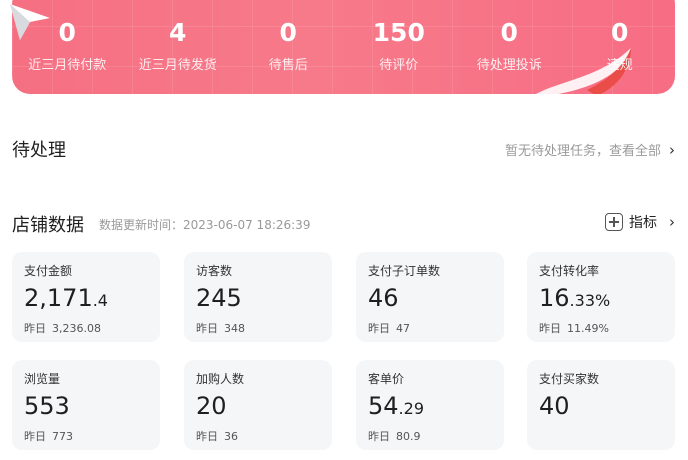 Image resolution: width=688 pixels, height=460 pixels. Describe the element at coordinates (383, 298) in the screenshot. I see `metric-value: 46` at that location.